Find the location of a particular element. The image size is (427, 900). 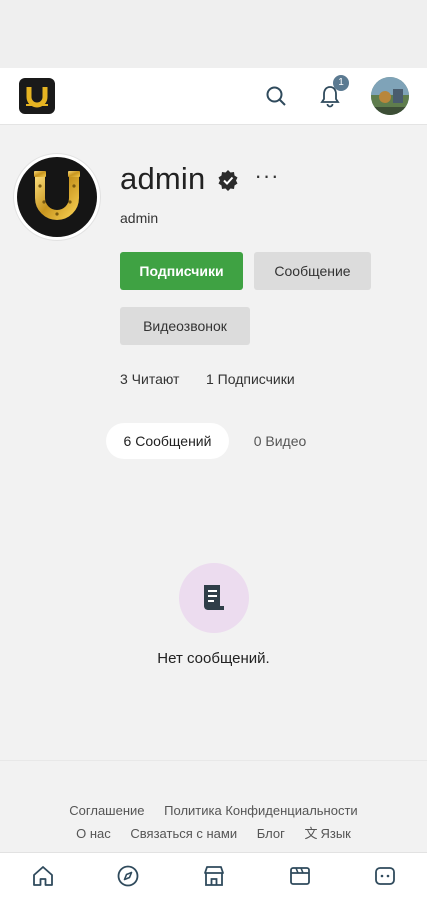

footer-link-privacy: Политика Конфиденциальности is located at coordinates (261, 810).